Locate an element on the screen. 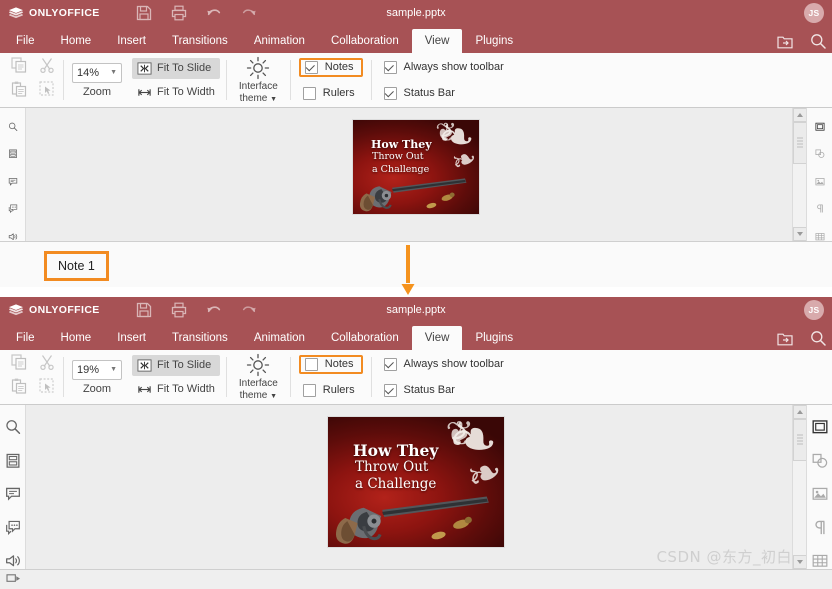 This screenshot has height=589, width=832. vertical-scrollbar-after is located at coordinates (799, 487).